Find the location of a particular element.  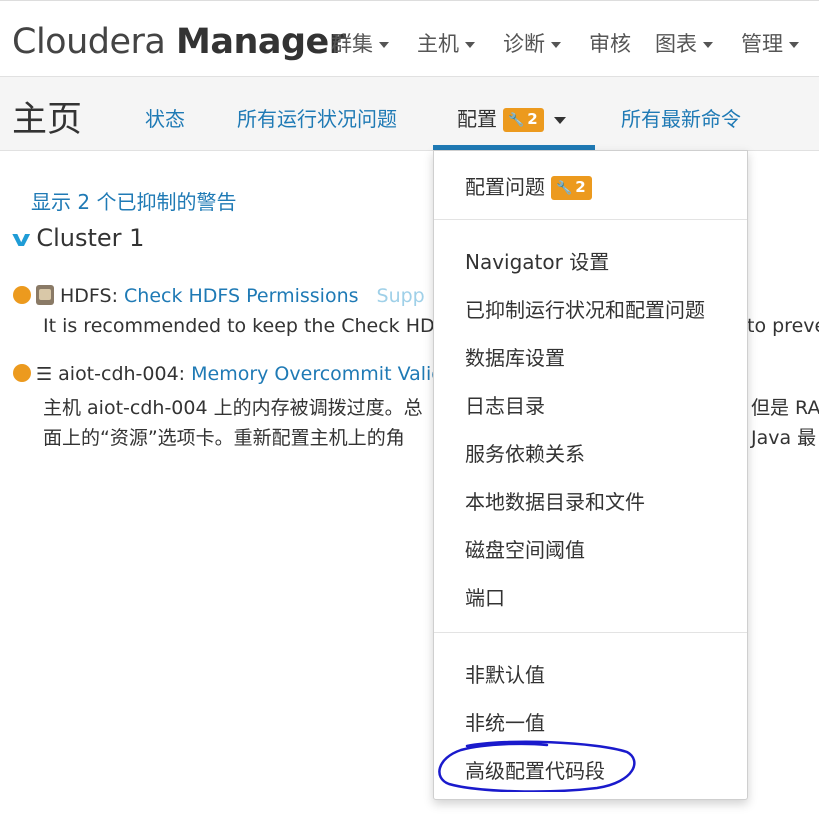

cluster-name: Cluster 1 is located at coordinates (90, 238).